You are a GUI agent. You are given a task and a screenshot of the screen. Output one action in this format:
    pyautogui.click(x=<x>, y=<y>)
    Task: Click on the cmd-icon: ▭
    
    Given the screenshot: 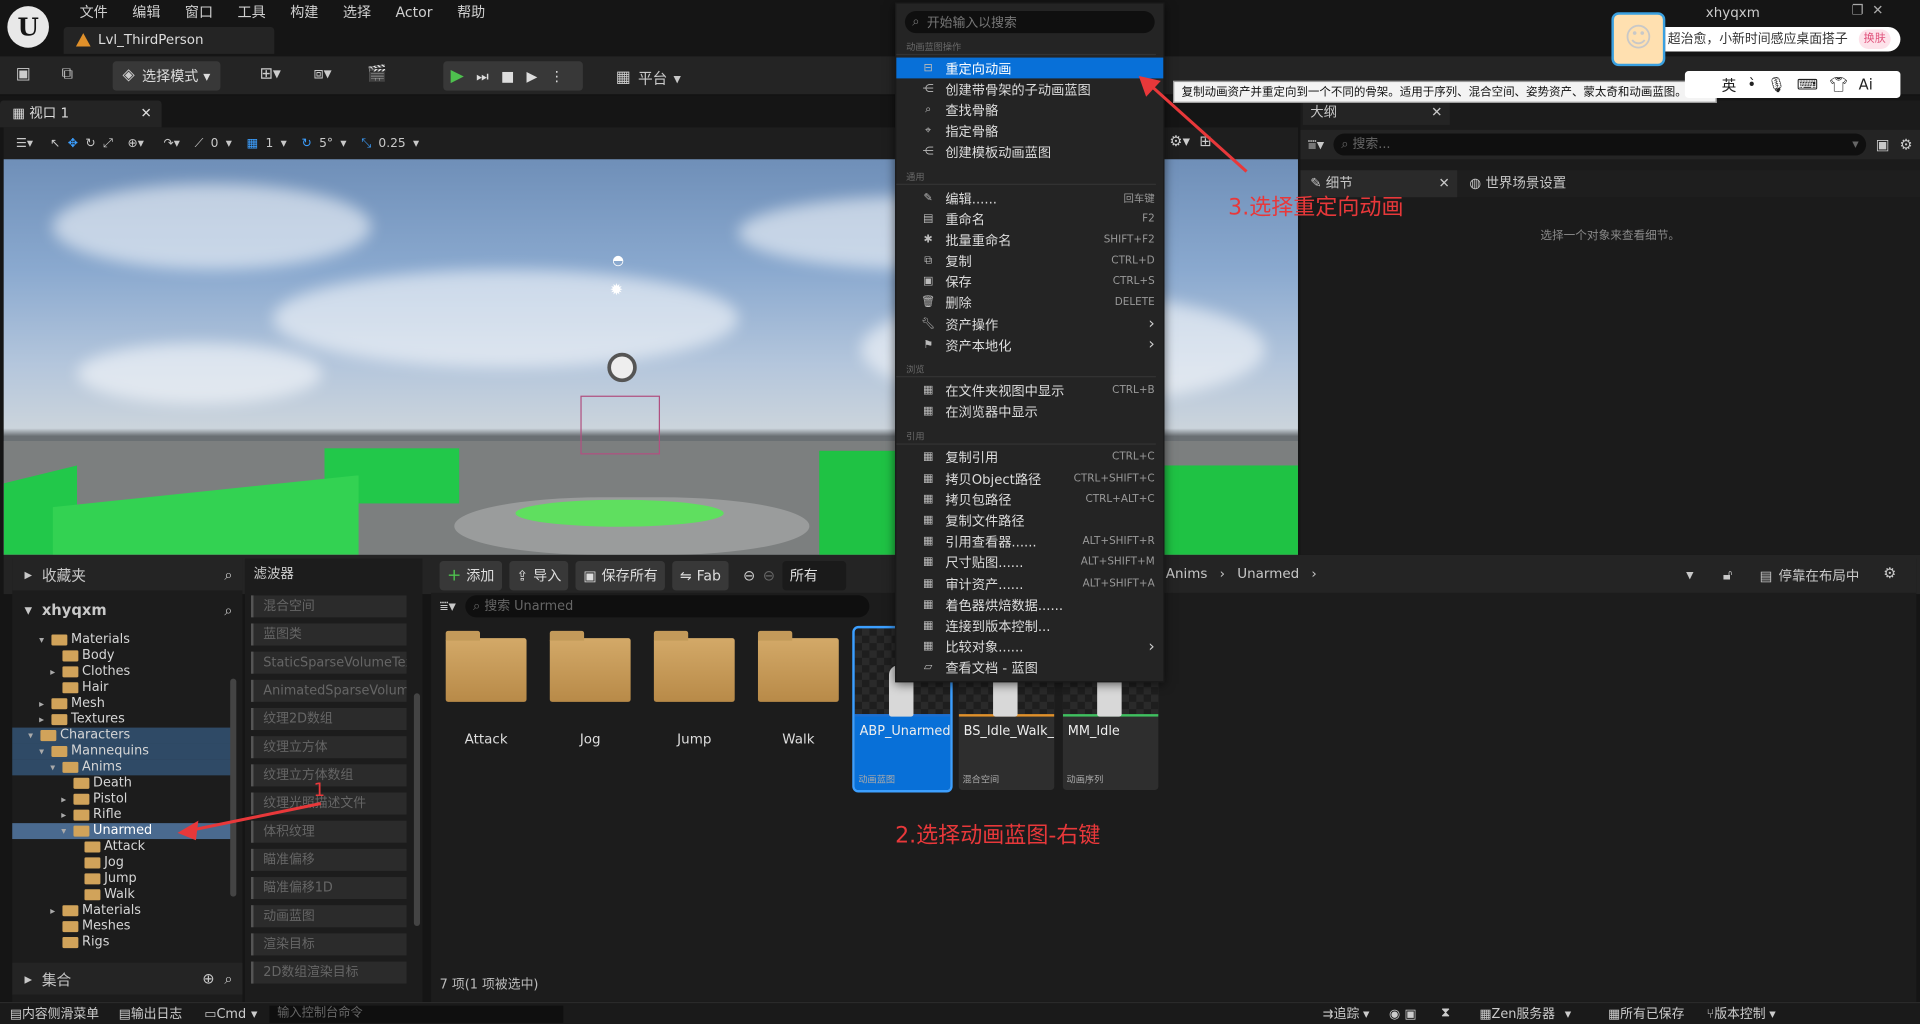 What is the action you would take?
    pyautogui.click(x=210, y=1013)
    